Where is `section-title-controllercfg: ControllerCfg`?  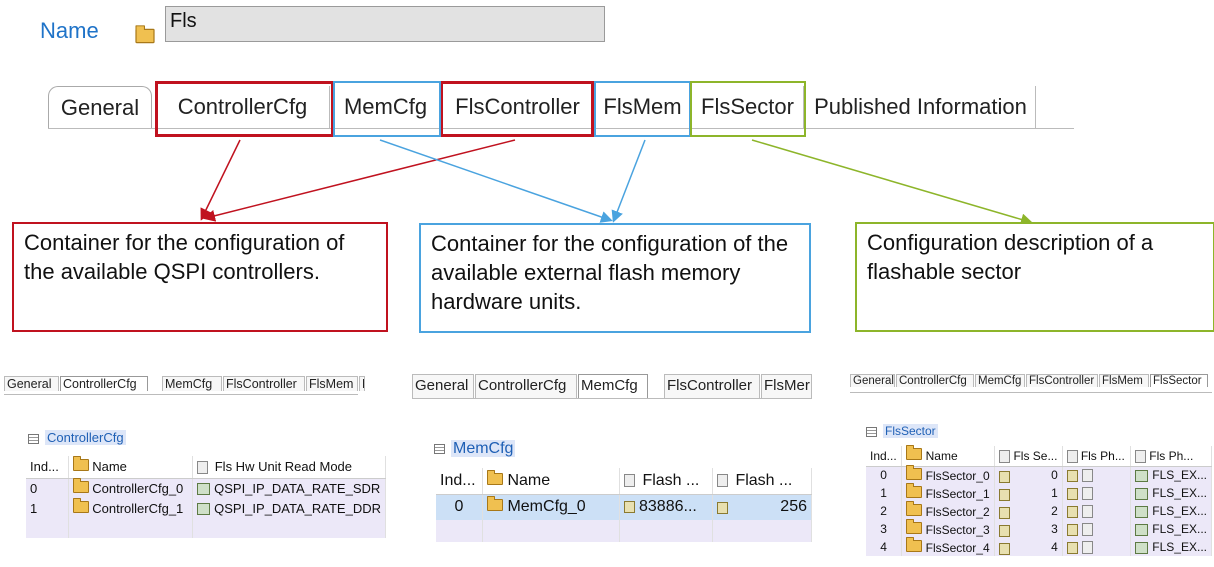
section-title-controllercfg: ControllerCfg is located at coordinates (77, 437).